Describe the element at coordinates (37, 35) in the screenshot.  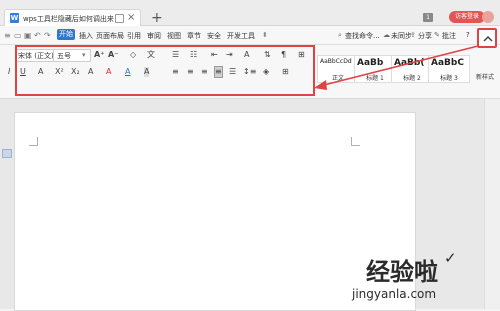
I see `undo-icon: ↶` at that location.